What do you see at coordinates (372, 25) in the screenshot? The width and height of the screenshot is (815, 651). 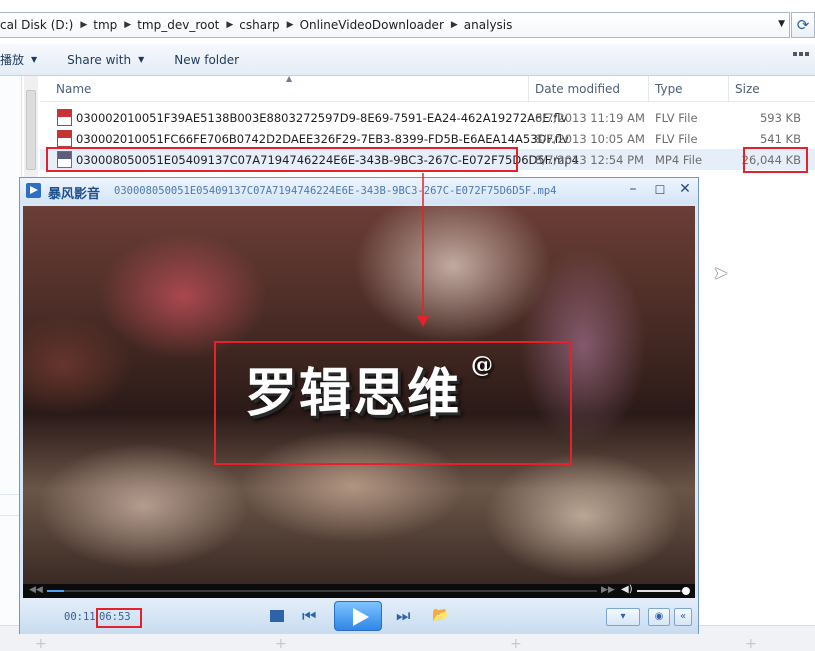 I see `breadcrumb-onlinevideodownloader: OnlineVideoDownloader` at bounding box center [372, 25].